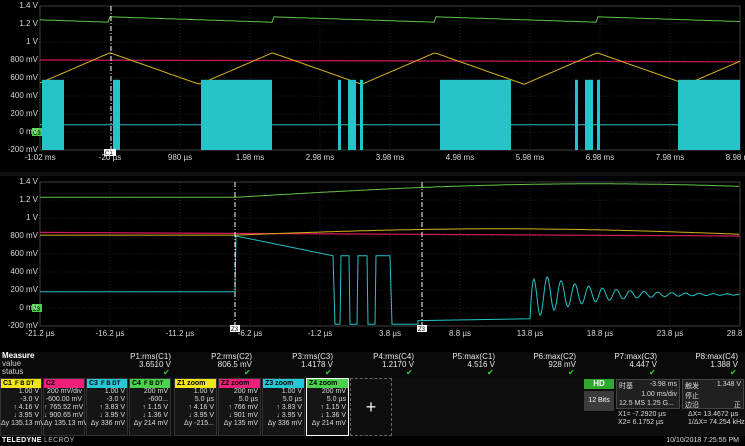 This screenshot has width=745, height=446. What do you see at coordinates (371, 407) in the screenshot?
I see `add-math-button: +` at bounding box center [371, 407].